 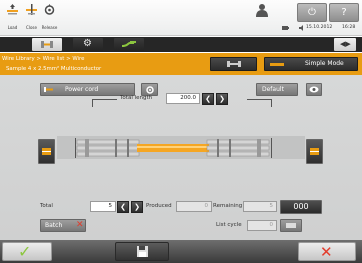 I want to click on help-icon: ?, so click(x=344, y=12).